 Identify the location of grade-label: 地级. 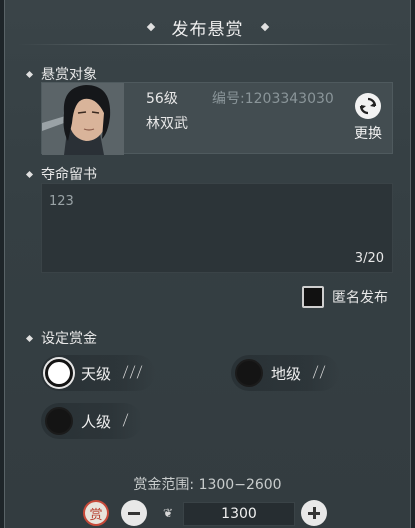
(286, 373).